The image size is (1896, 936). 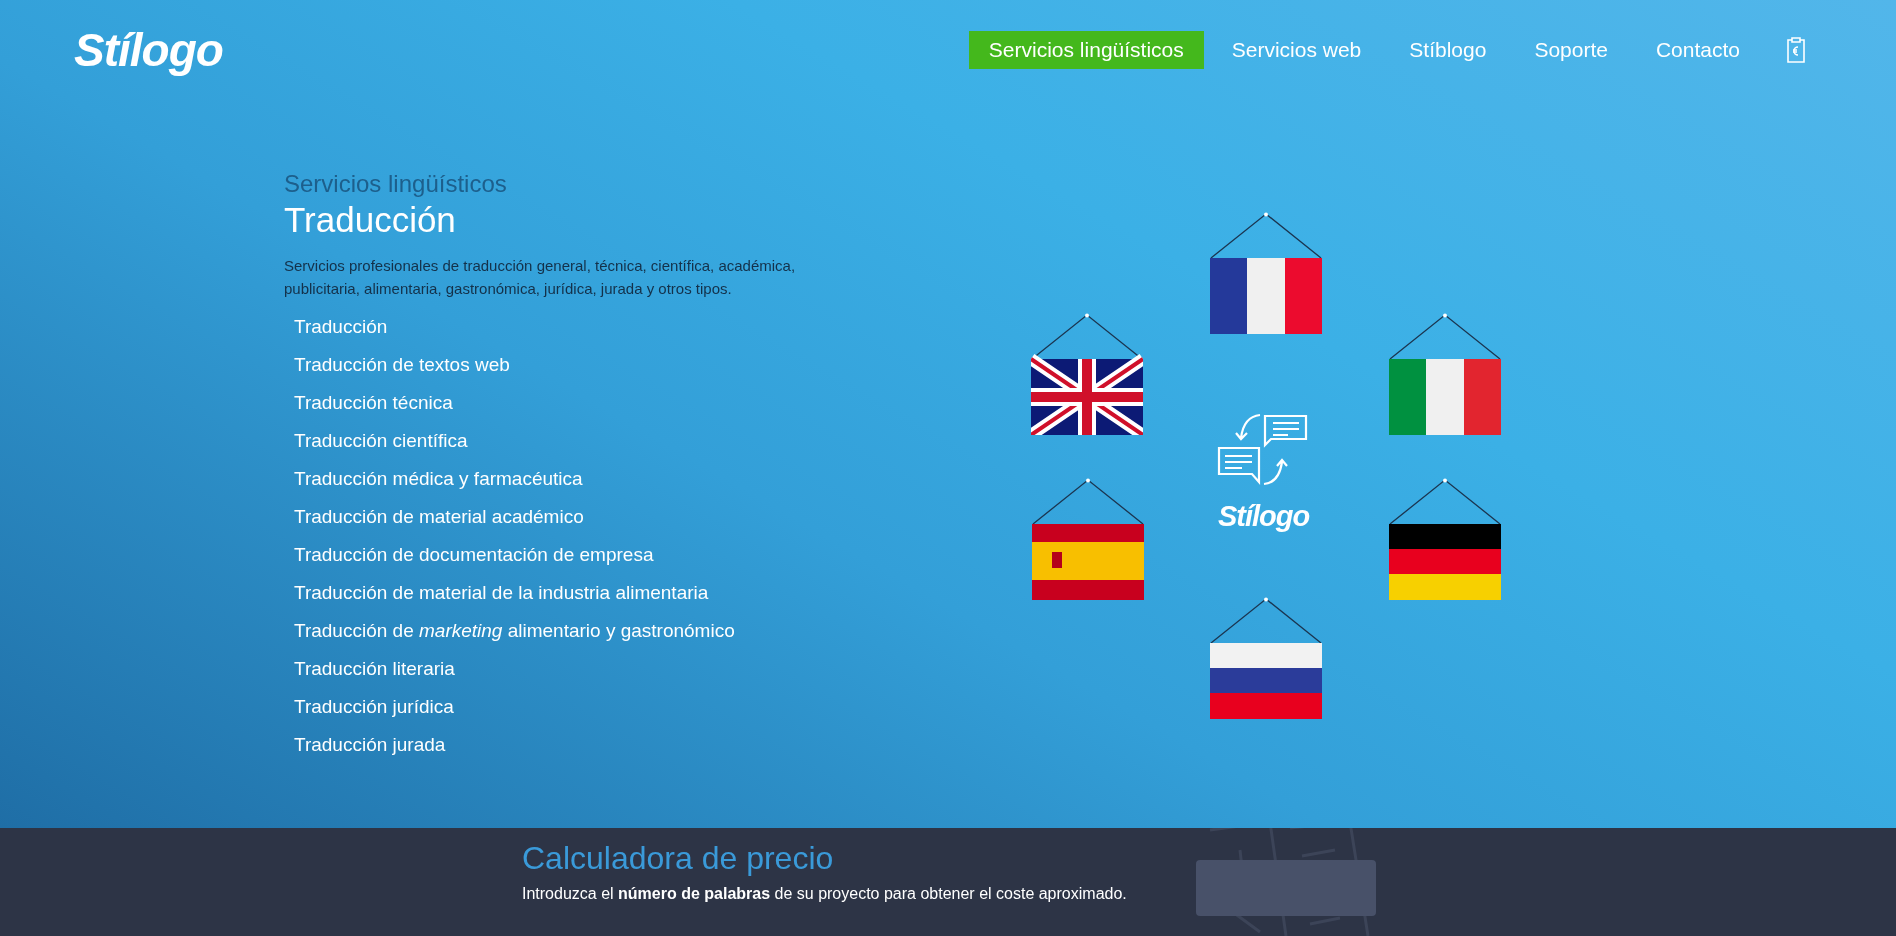 I want to click on service-link: Traducción, so click(x=343, y=327).